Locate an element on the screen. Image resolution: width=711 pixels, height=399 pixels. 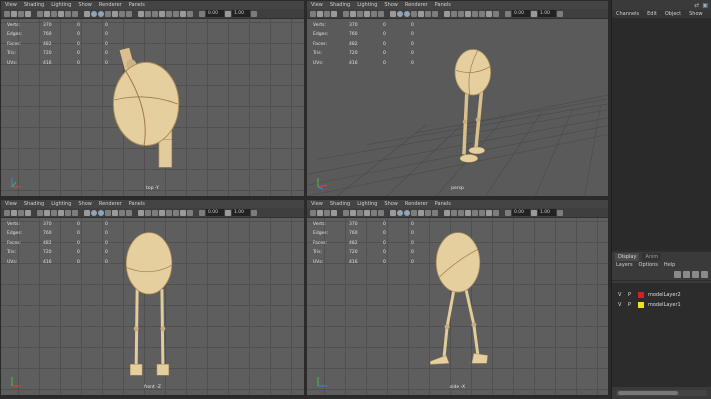
layer-editor-menubar: Layers Options Help is located at coordinates (661, 265).